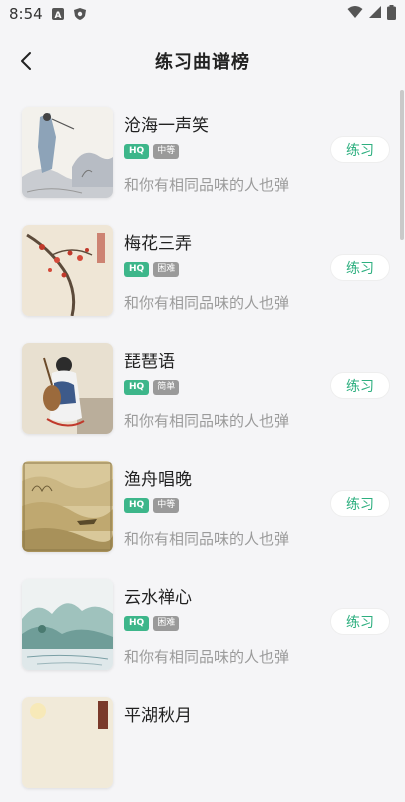  What do you see at coordinates (80, 14) in the screenshot?
I see `shield-icon` at bounding box center [80, 14].